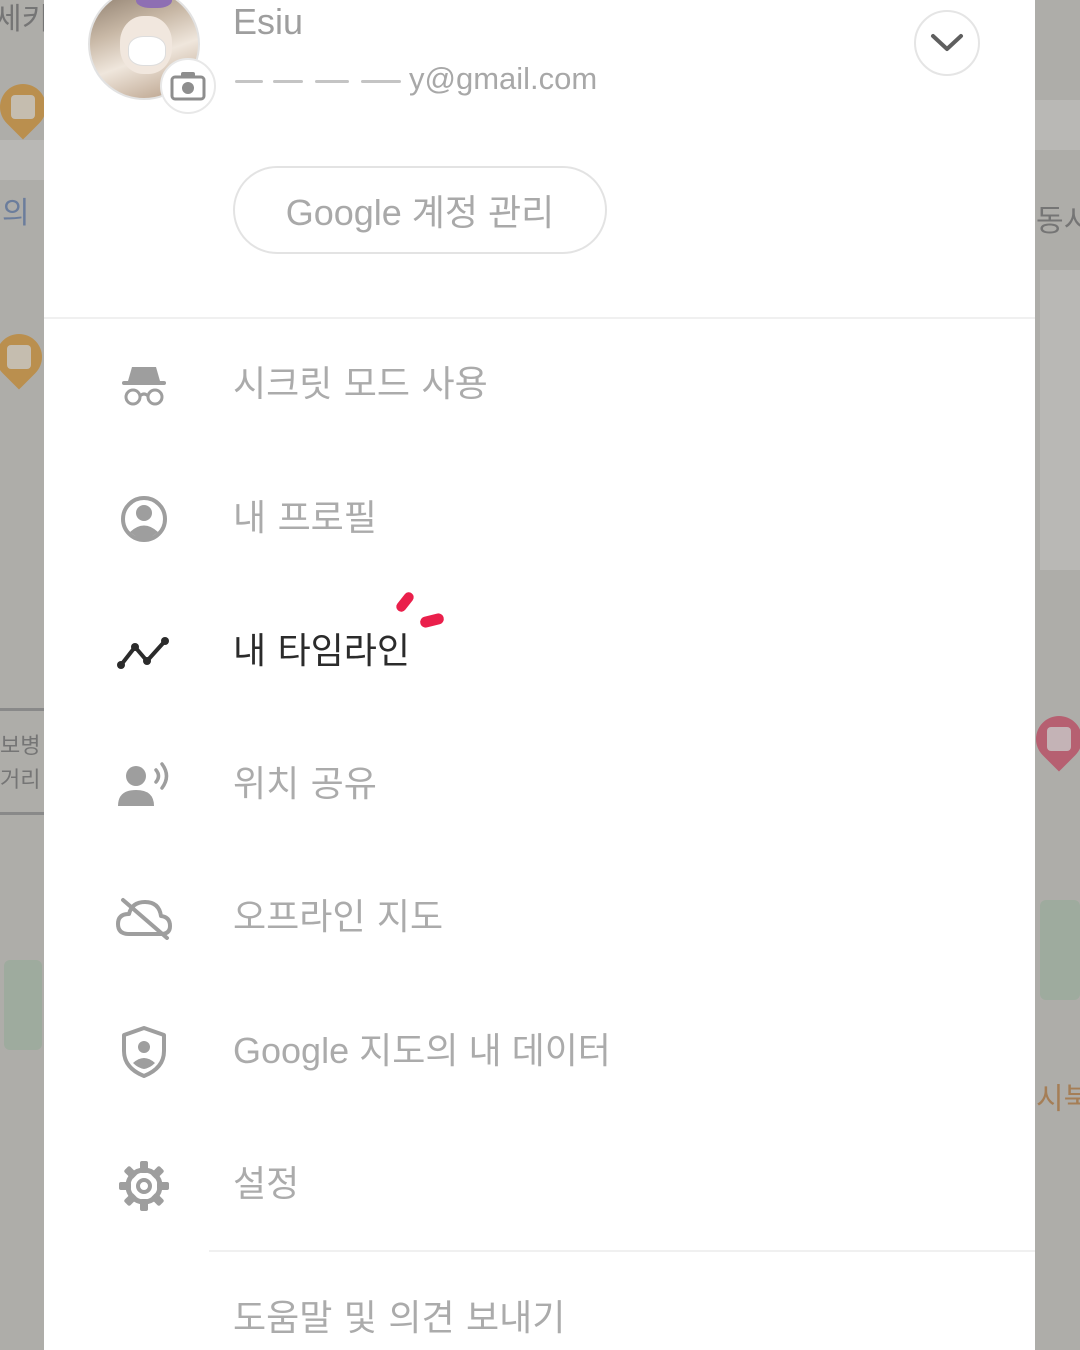 The height and width of the screenshot is (1350, 1080). Describe the element at coordinates (266, 1184) in the screenshot. I see `menu-item-label: 설정` at that location.